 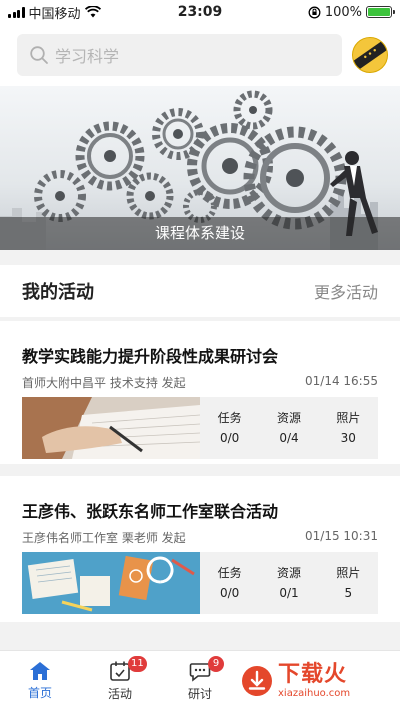 What do you see at coordinates (137, 664) in the screenshot?
I see `notification-badge: 11` at bounding box center [137, 664].